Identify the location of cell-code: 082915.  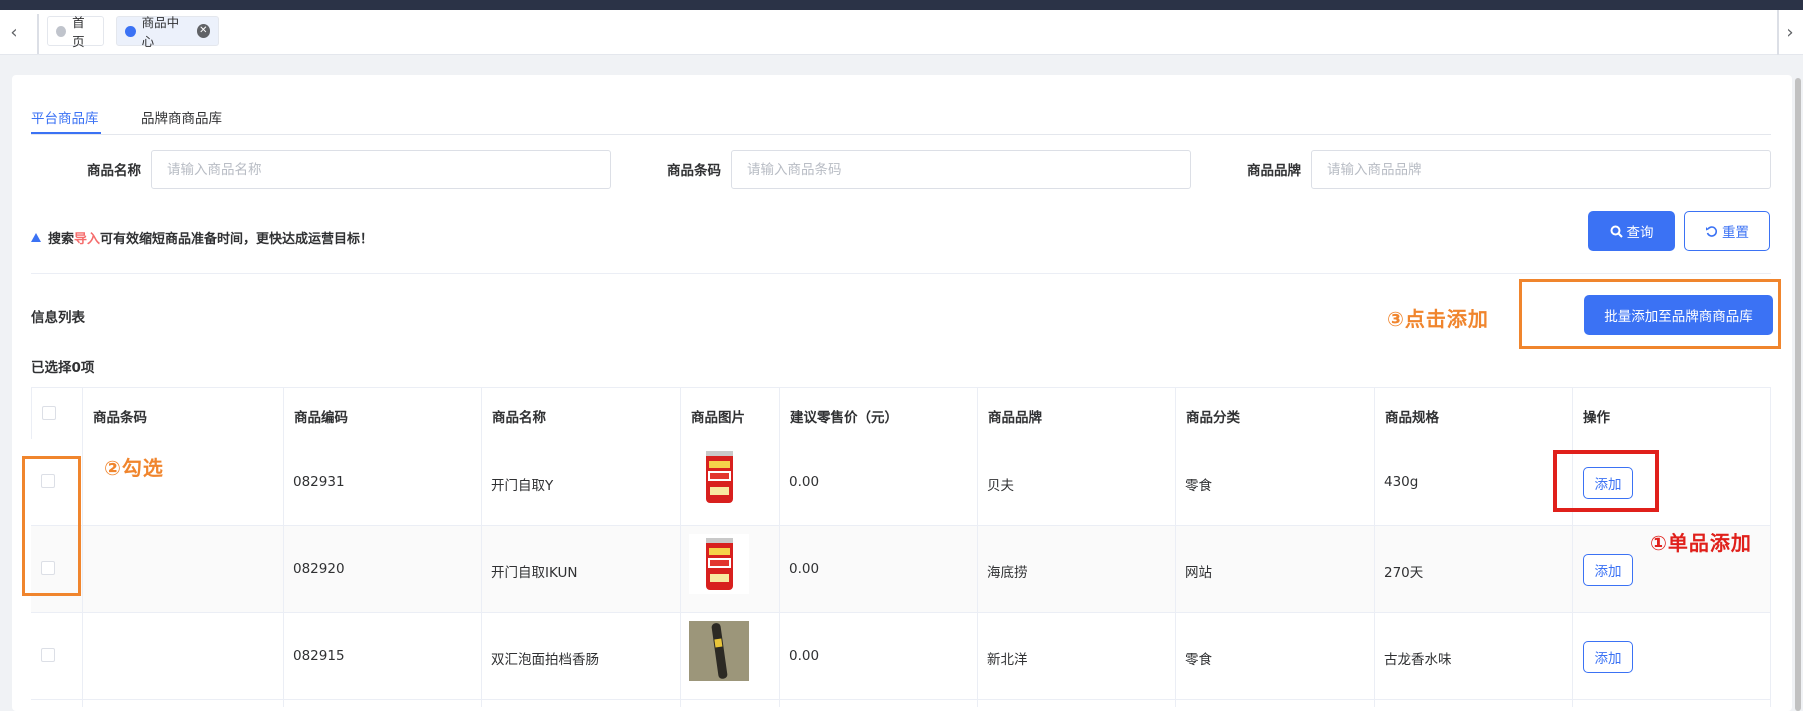
(319, 656).